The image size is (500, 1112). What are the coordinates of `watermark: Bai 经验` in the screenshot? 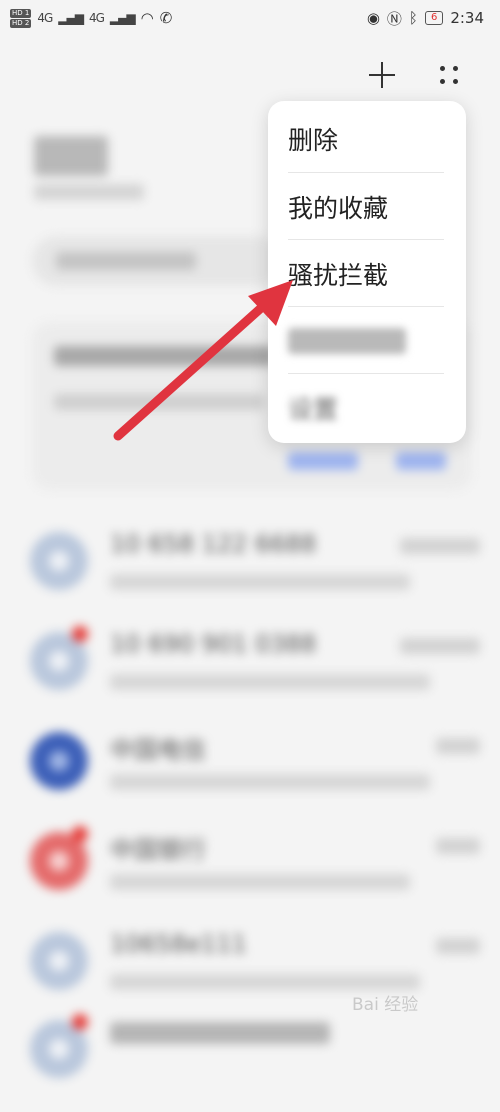 It's located at (385, 1005).